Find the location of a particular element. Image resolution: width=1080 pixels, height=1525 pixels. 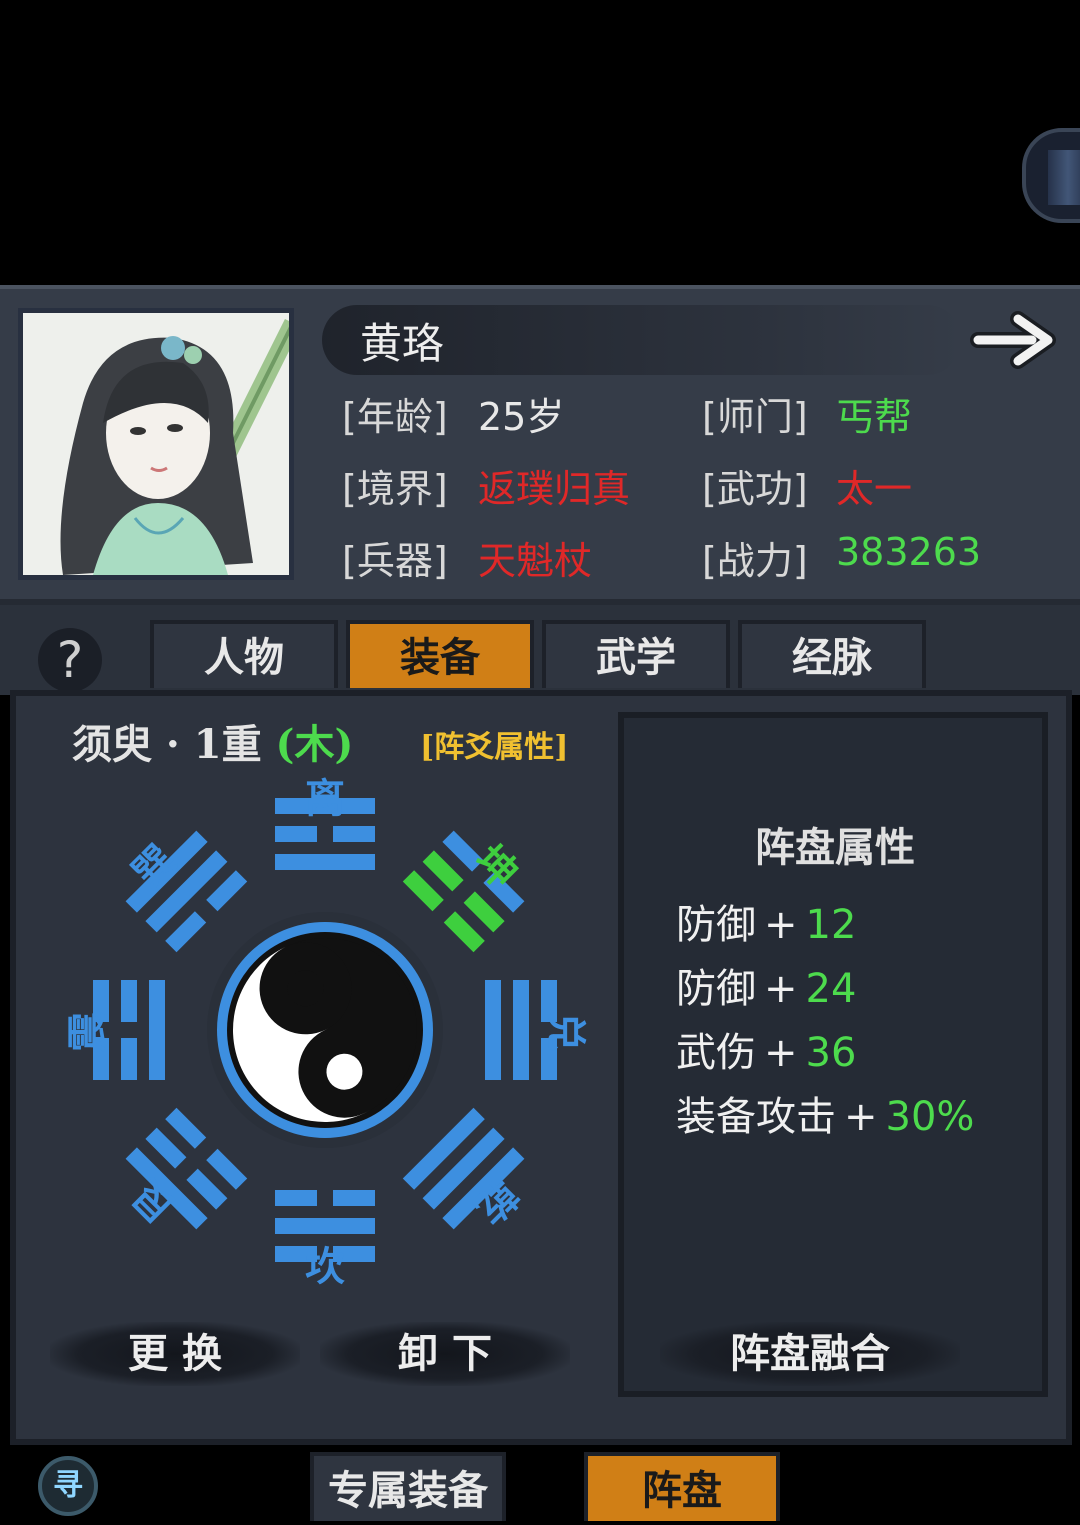

stat-row: 装备攻击 +30% is located at coordinates (825, 1113).